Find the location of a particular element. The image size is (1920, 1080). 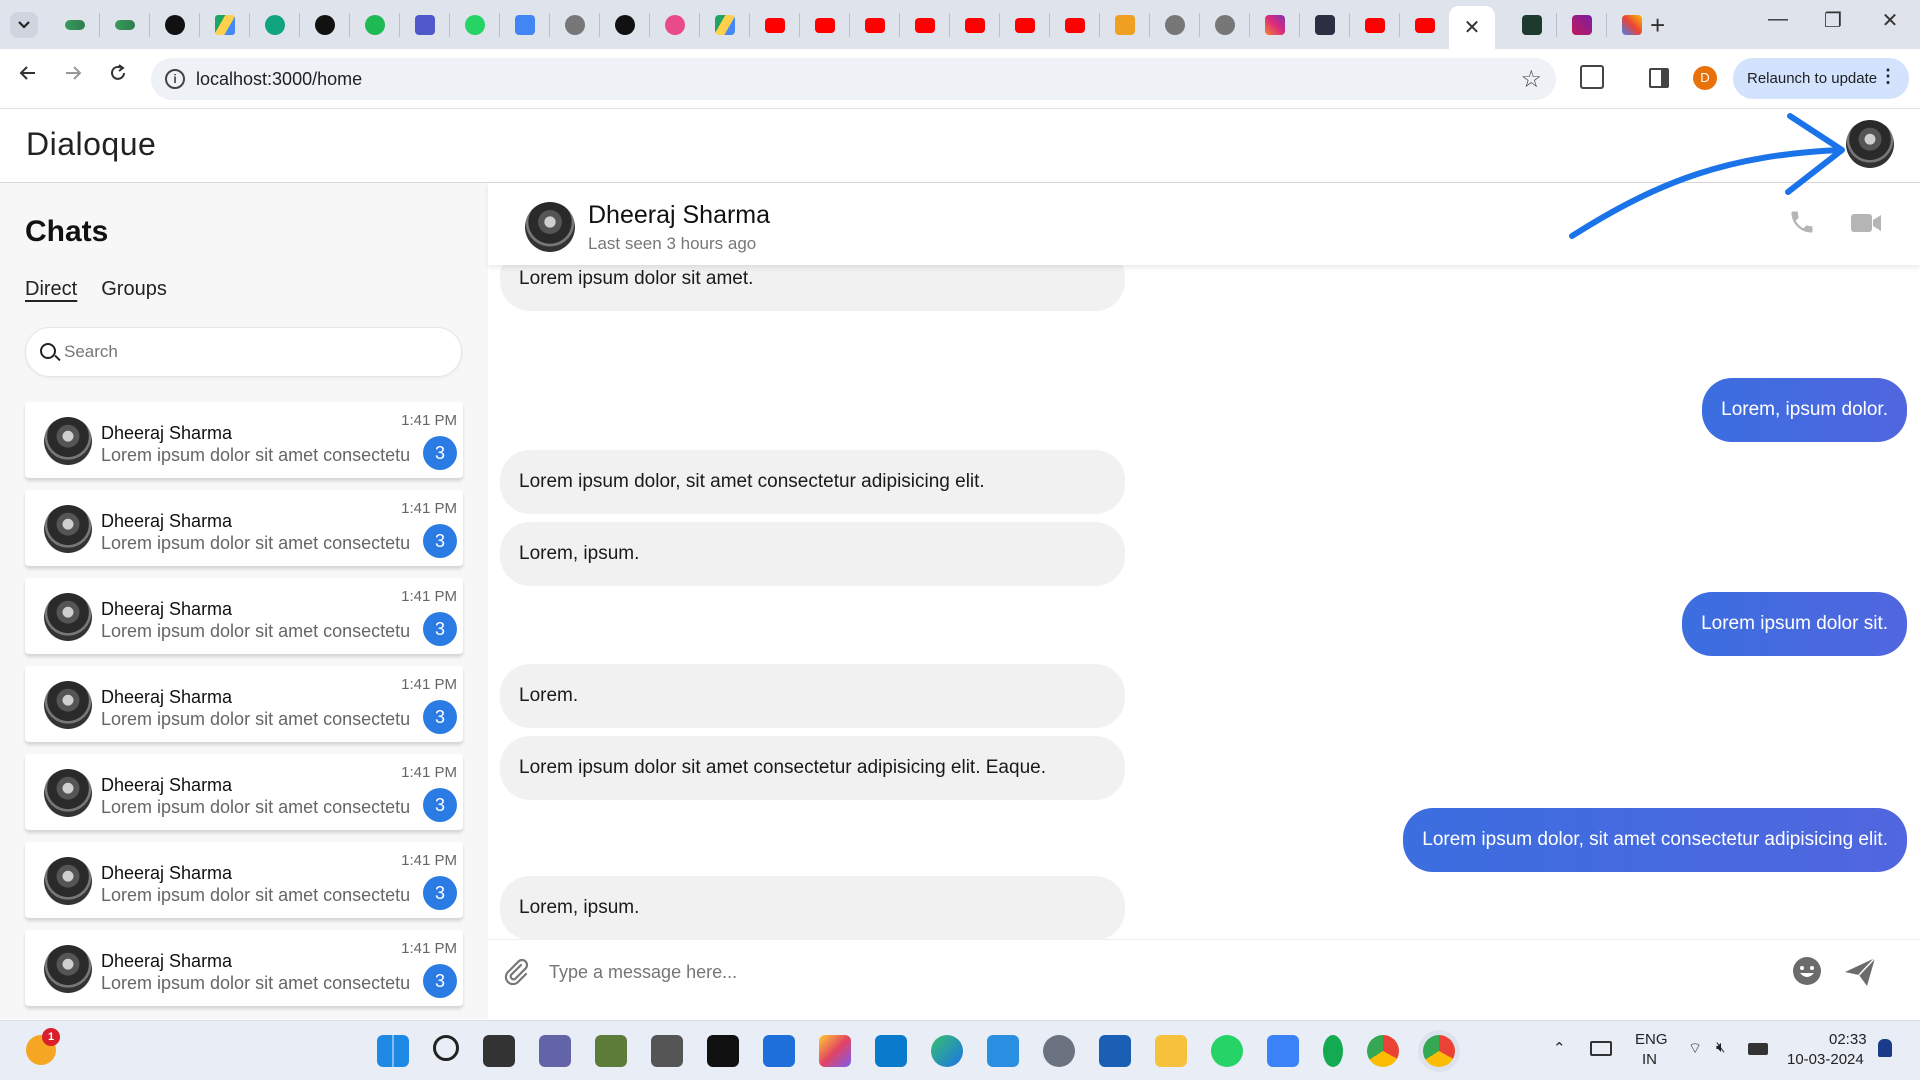

chevron-up-icon: ⌃ is located at coordinates (1559, 1048).